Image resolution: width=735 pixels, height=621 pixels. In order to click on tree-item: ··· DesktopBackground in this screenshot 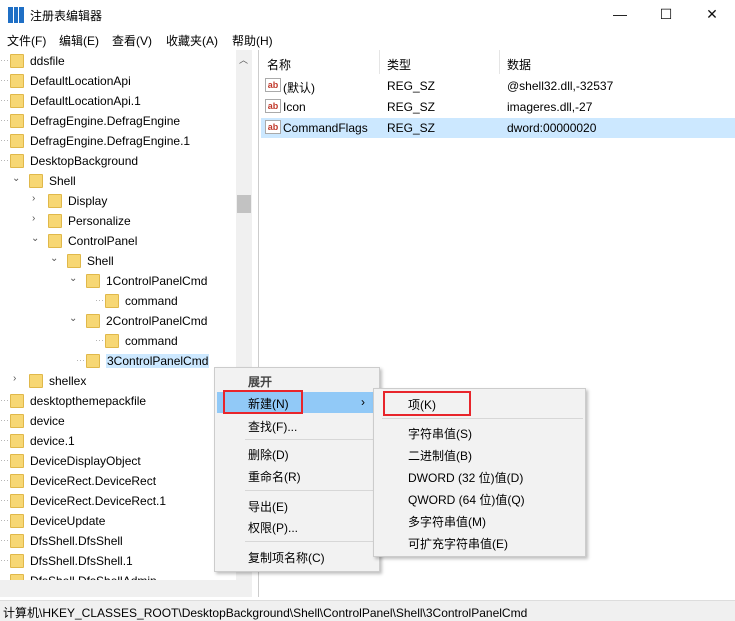, I will do `click(118, 161)`.